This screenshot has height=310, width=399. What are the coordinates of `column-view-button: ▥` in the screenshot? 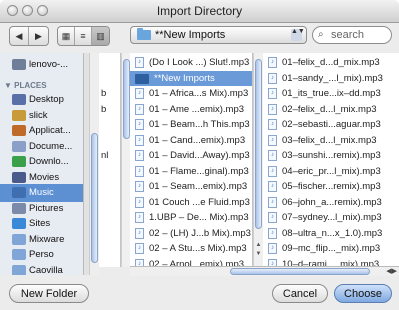 It's located at (100, 36).